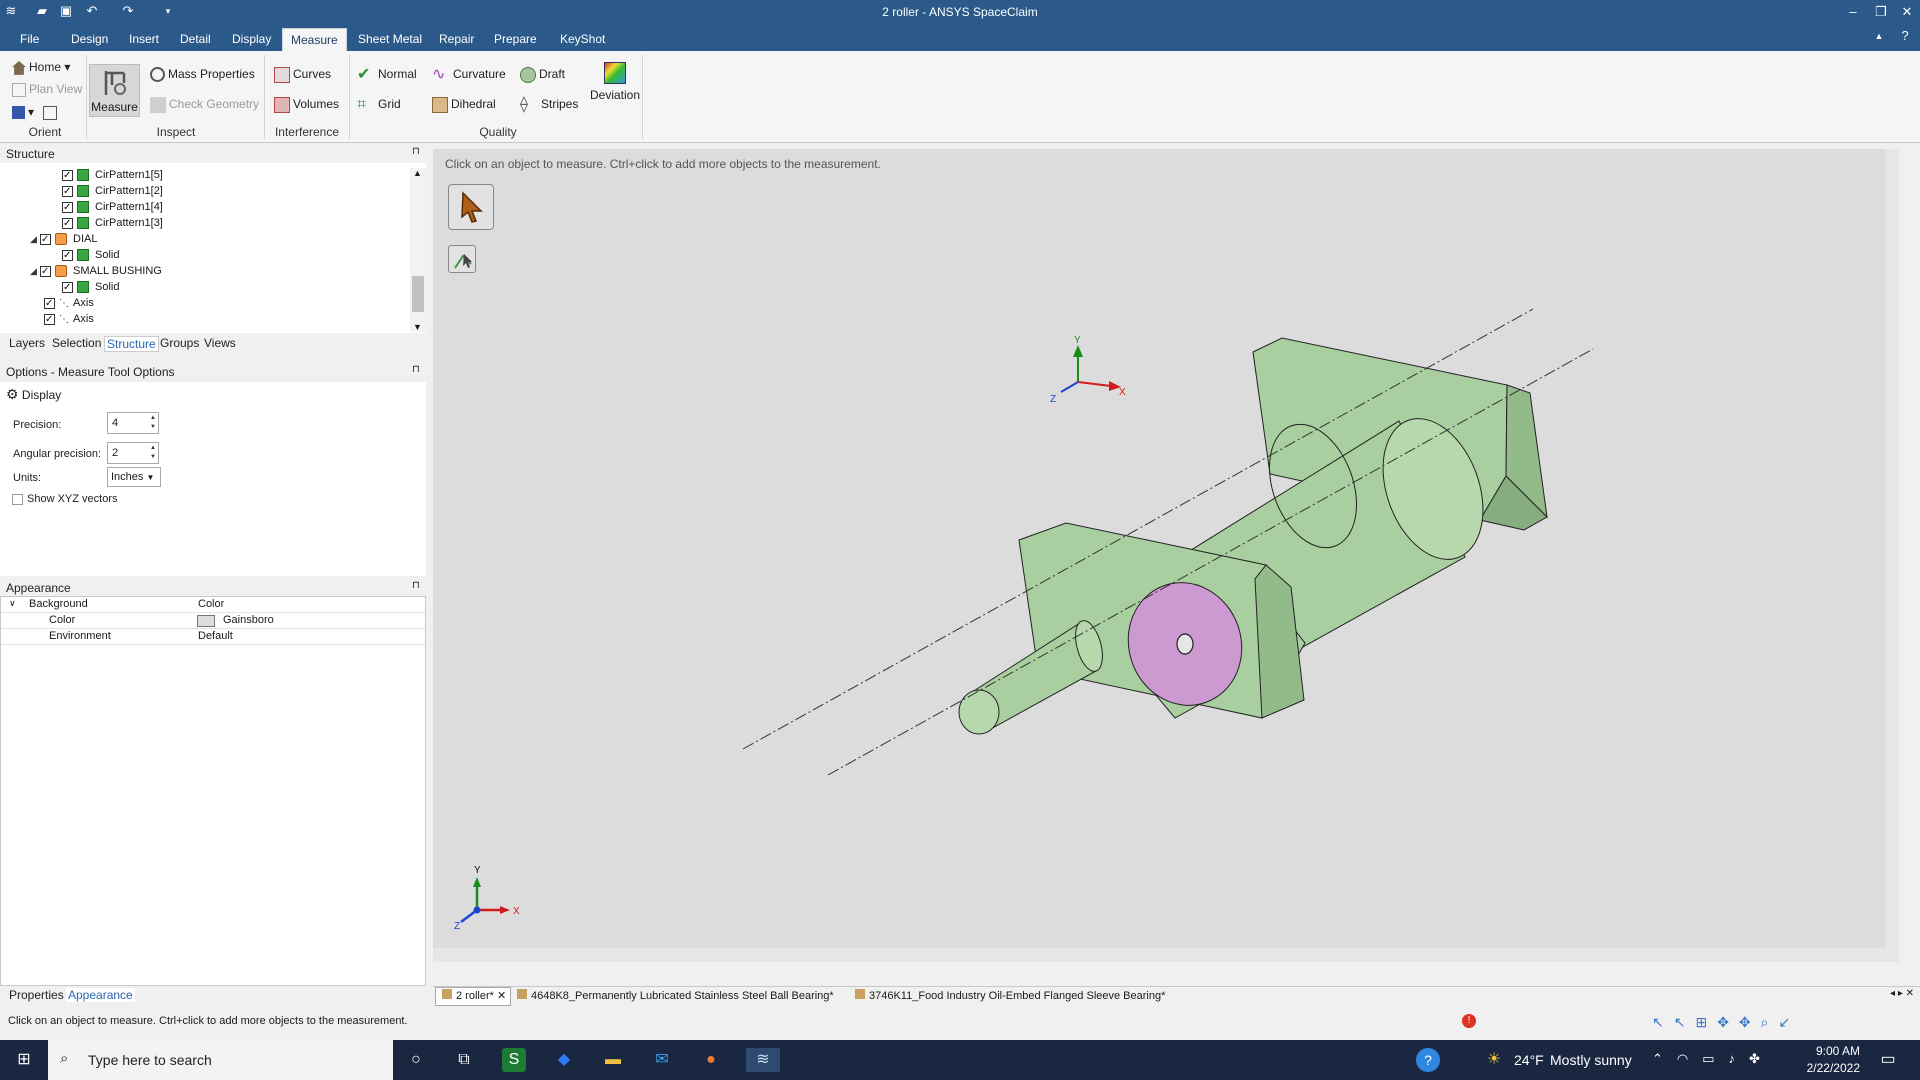 This screenshot has width=1920, height=1080. What do you see at coordinates (763, 1060) in the screenshot?
I see `spaceclaim-taskbar-icon: ≋` at bounding box center [763, 1060].